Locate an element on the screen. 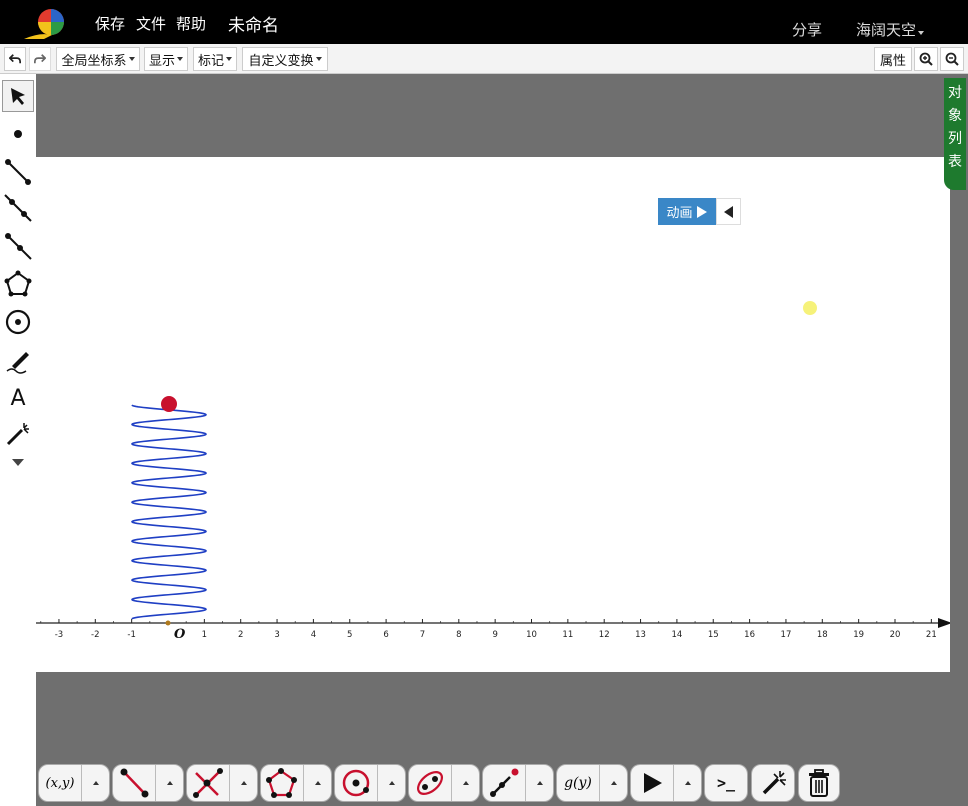  magic-wand-tool-left is located at coordinates (18, 434).